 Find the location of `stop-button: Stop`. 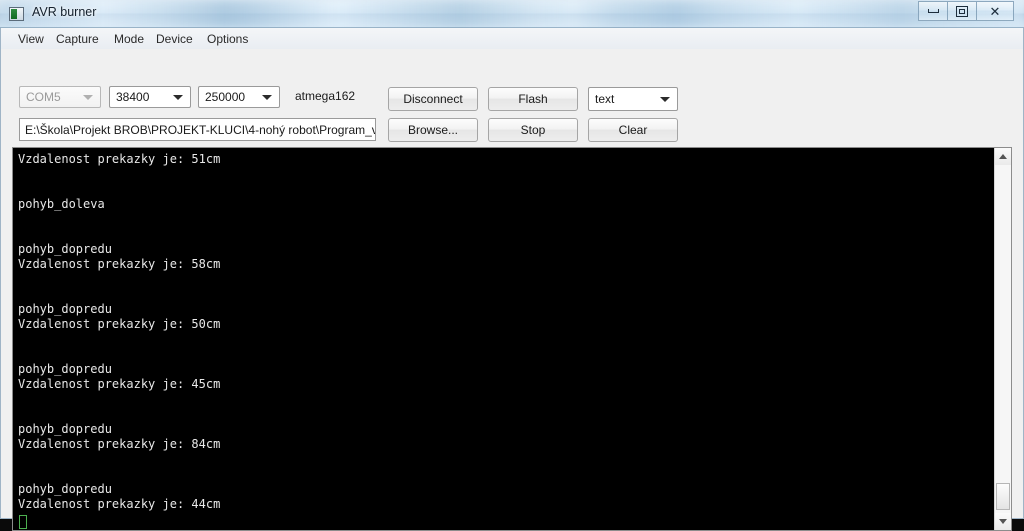

stop-button: Stop is located at coordinates (533, 130).